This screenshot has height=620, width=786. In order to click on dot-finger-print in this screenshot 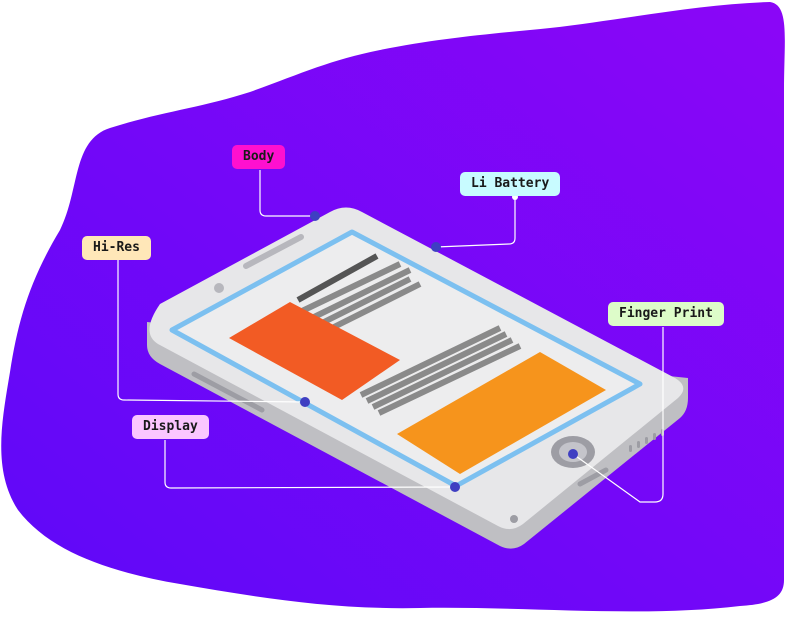, I will do `click(573, 454)`.